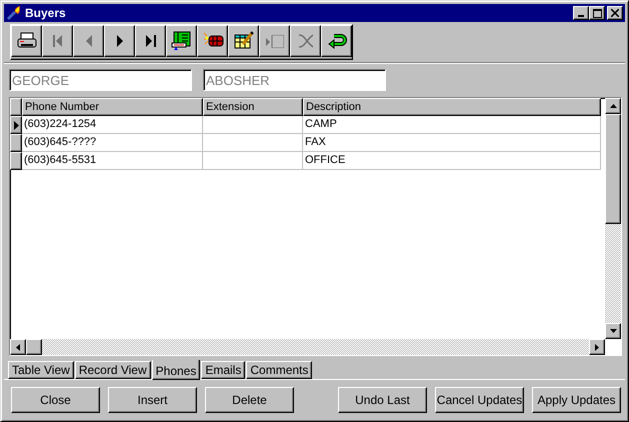 The width and height of the screenshot is (629, 422). I want to click on dialog-button: Delete, so click(249, 400).